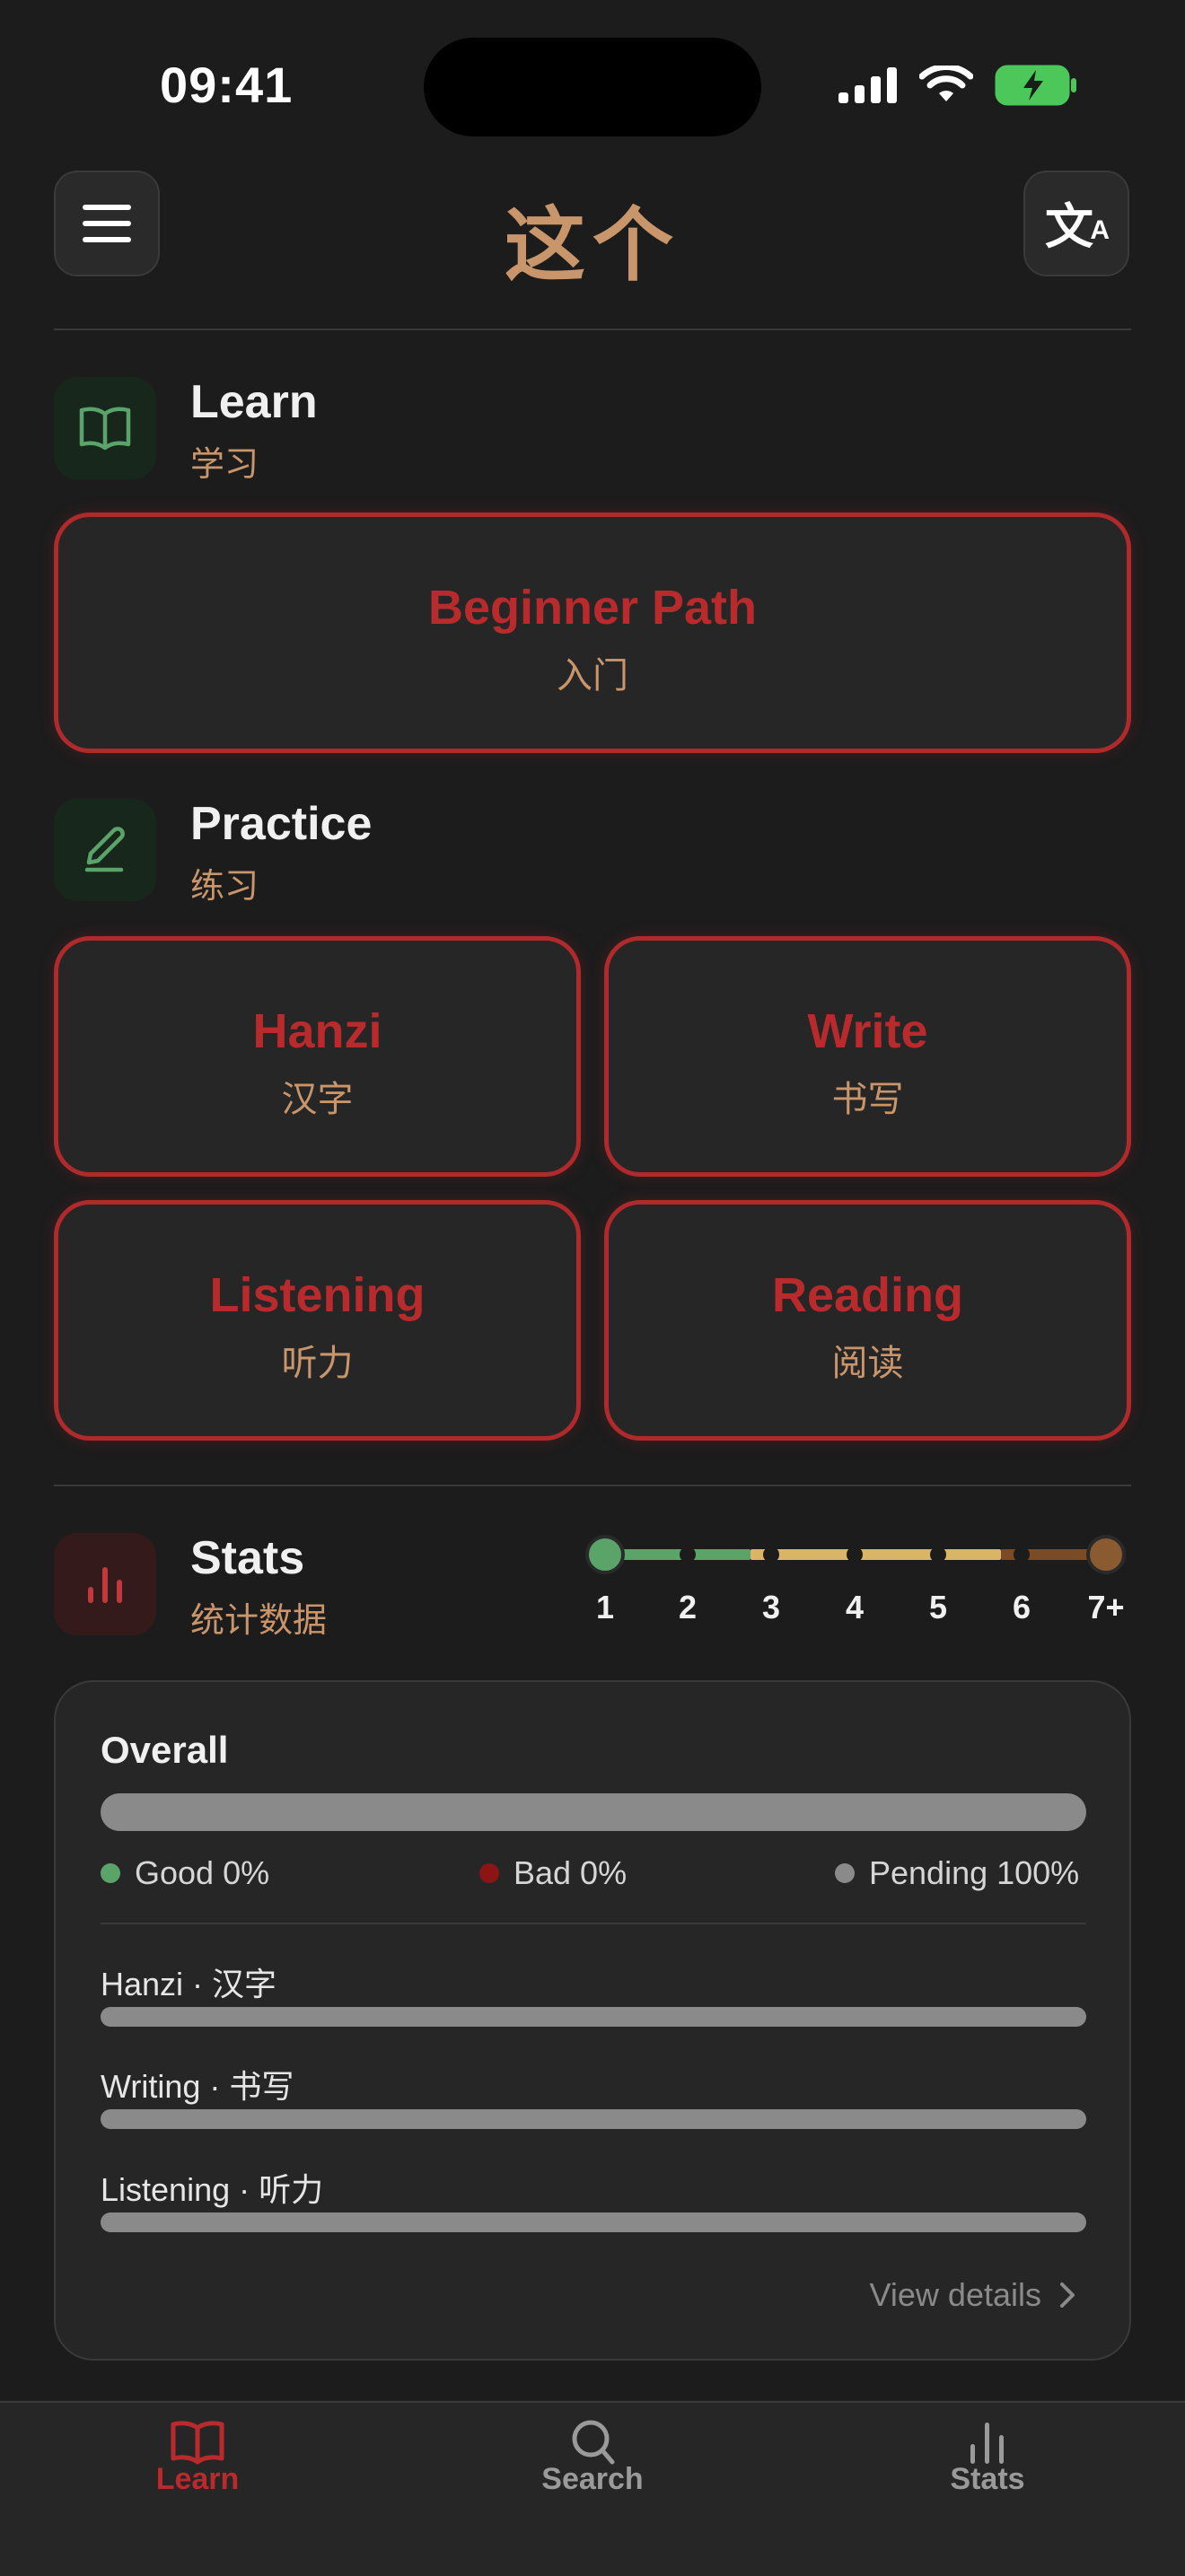 This screenshot has height=2576, width=1185. What do you see at coordinates (845, 1873) in the screenshot?
I see `legend-pending-dot` at bounding box center [845, 1873].